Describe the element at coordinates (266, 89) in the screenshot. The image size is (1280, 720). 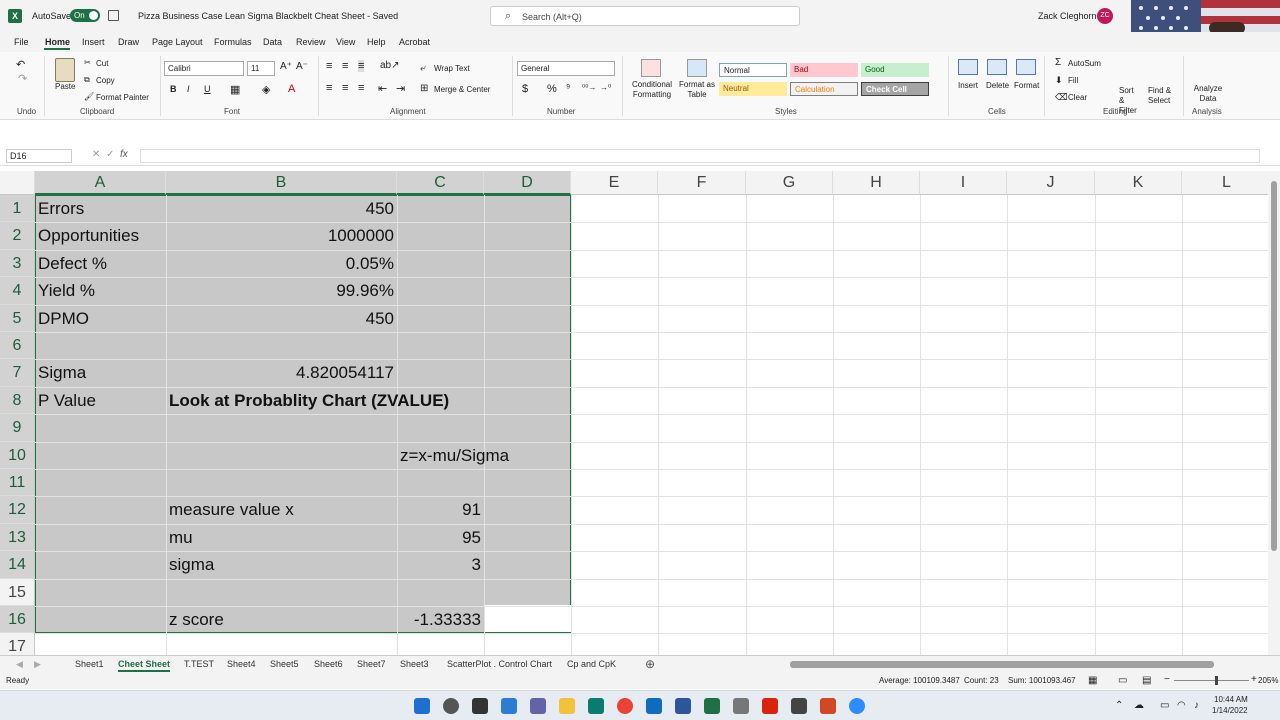
I see `fill-color-icon: ◈` at that location.